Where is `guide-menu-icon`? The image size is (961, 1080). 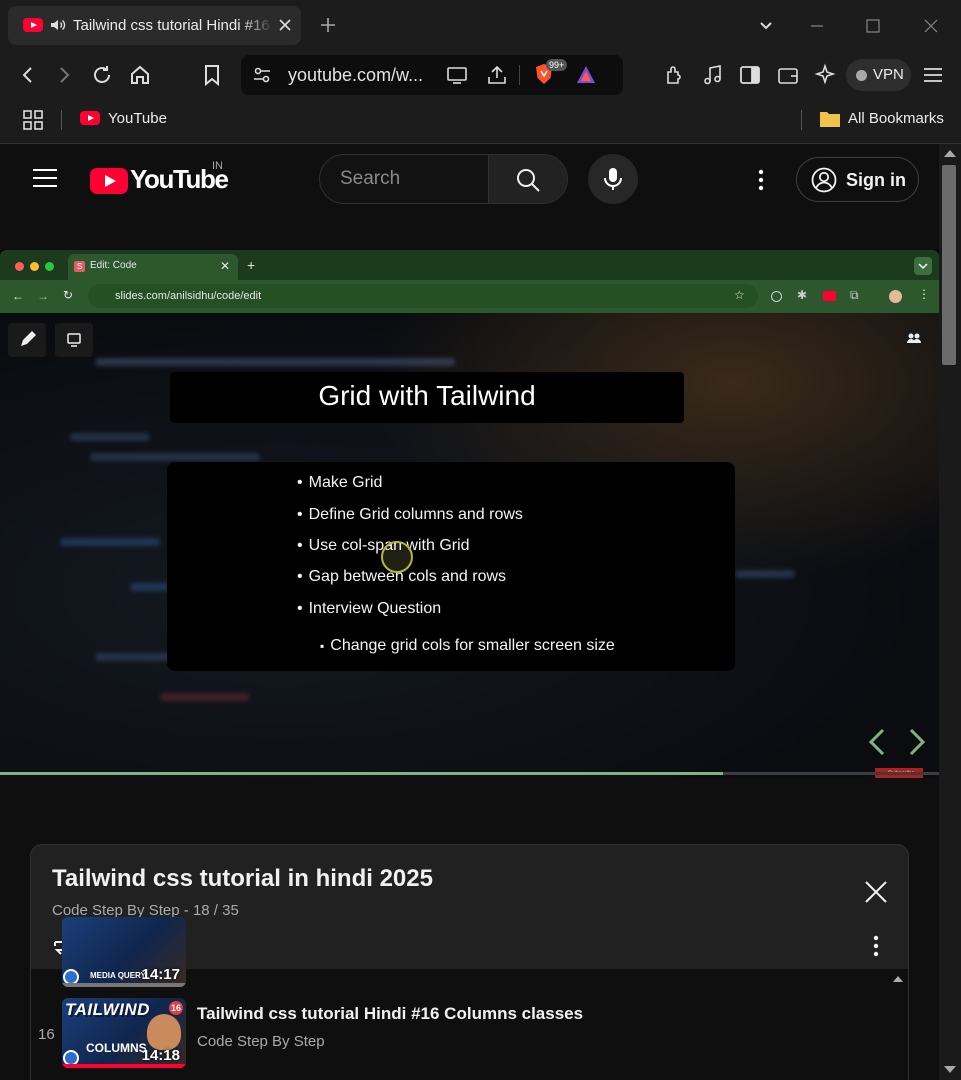 guide-menu-icon is located at coordinates (45, 178).